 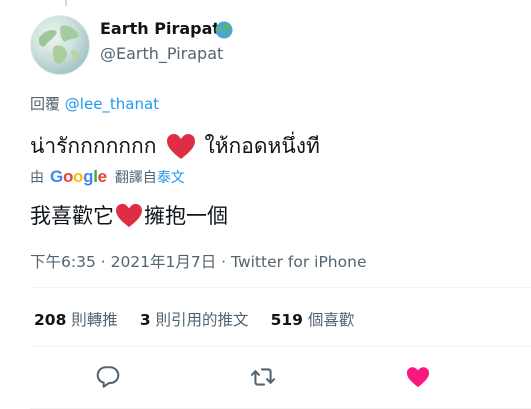 I want to click on tweet-stats: 208 則轉推 3 則引用的推文 519 個喜歡, so click(x=205, y=319).